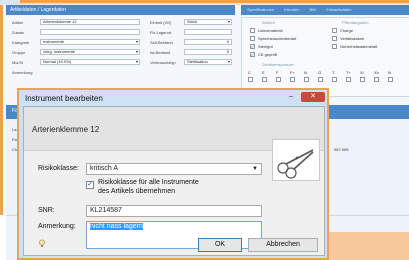 The height and width of the screenshot is (260, 409). What do you see at coordinates (252, 46) in the screenshot?
I see `checkbox-sterilgut: ✓` at bounding box center [252, 46].